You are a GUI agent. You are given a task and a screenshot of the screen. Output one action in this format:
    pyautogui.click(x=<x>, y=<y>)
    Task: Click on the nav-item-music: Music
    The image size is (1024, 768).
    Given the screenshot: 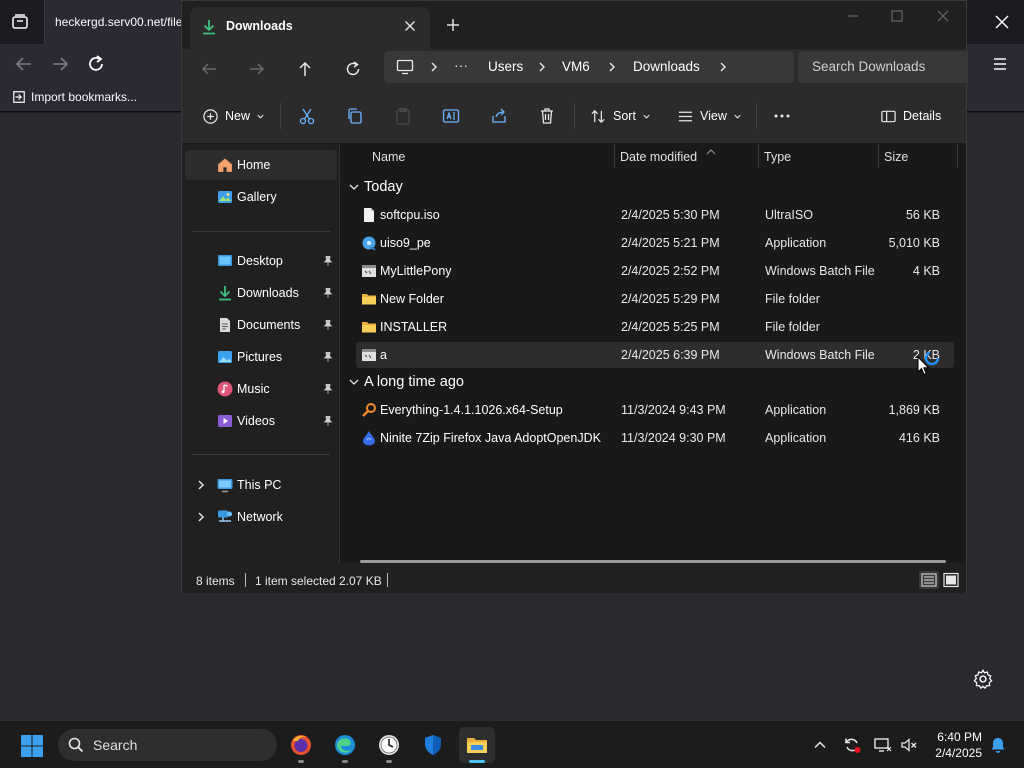 What is the action you would take?
    pyautogui.click(x=261, y=389)
    